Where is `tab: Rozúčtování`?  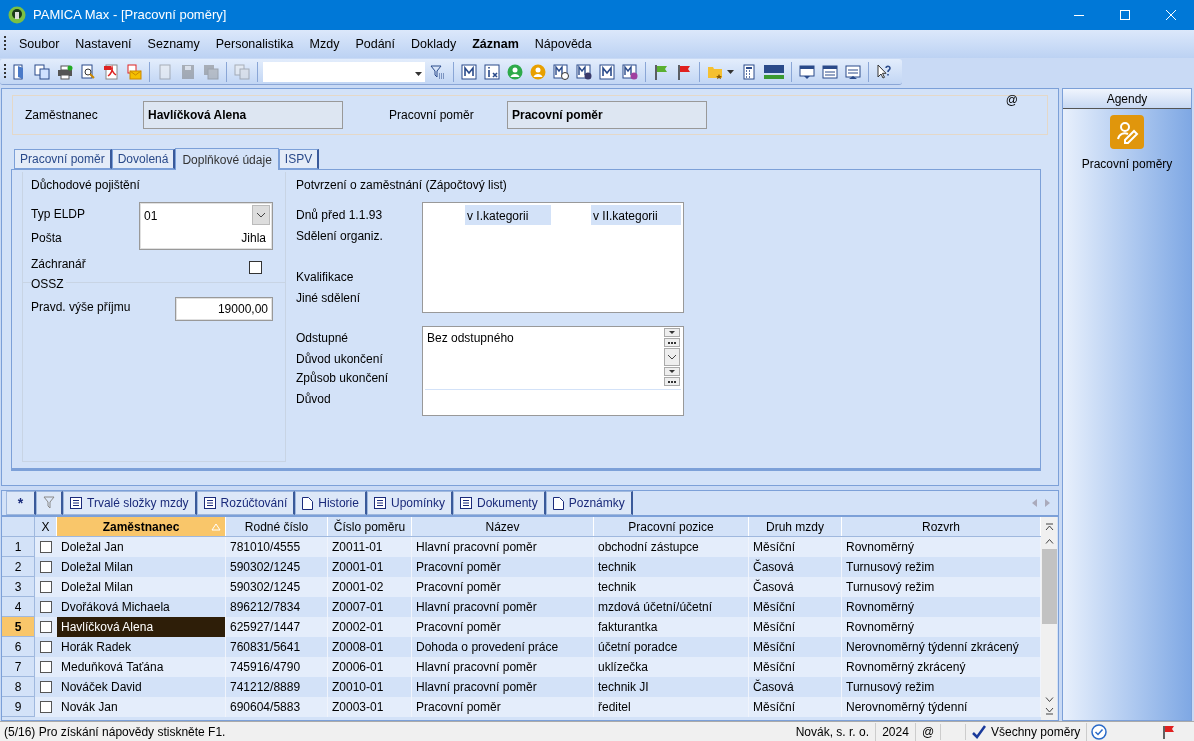
tab: Rozúčtování is located at coordinates (246, 503).